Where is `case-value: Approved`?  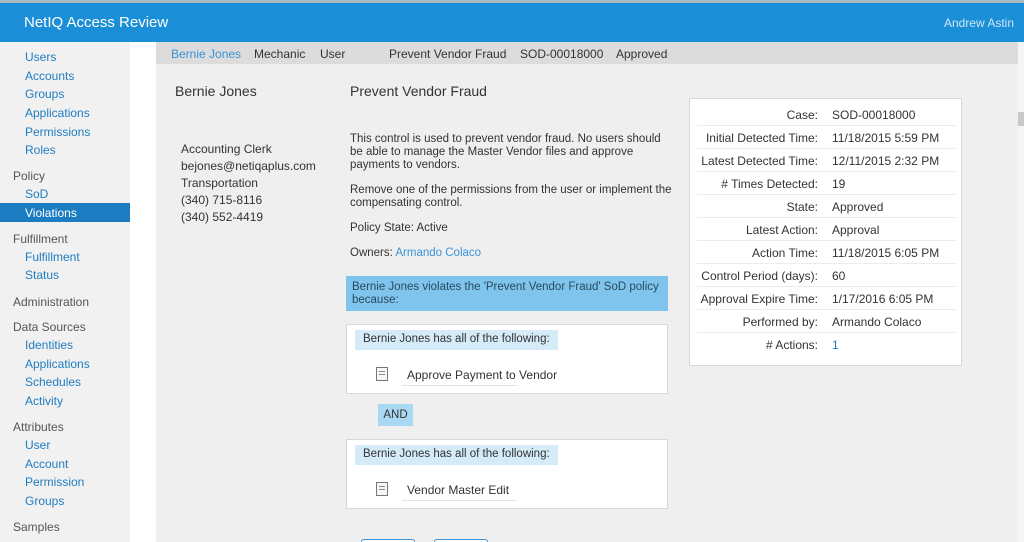
case-value: Approved is located at coordinates (858, 207).